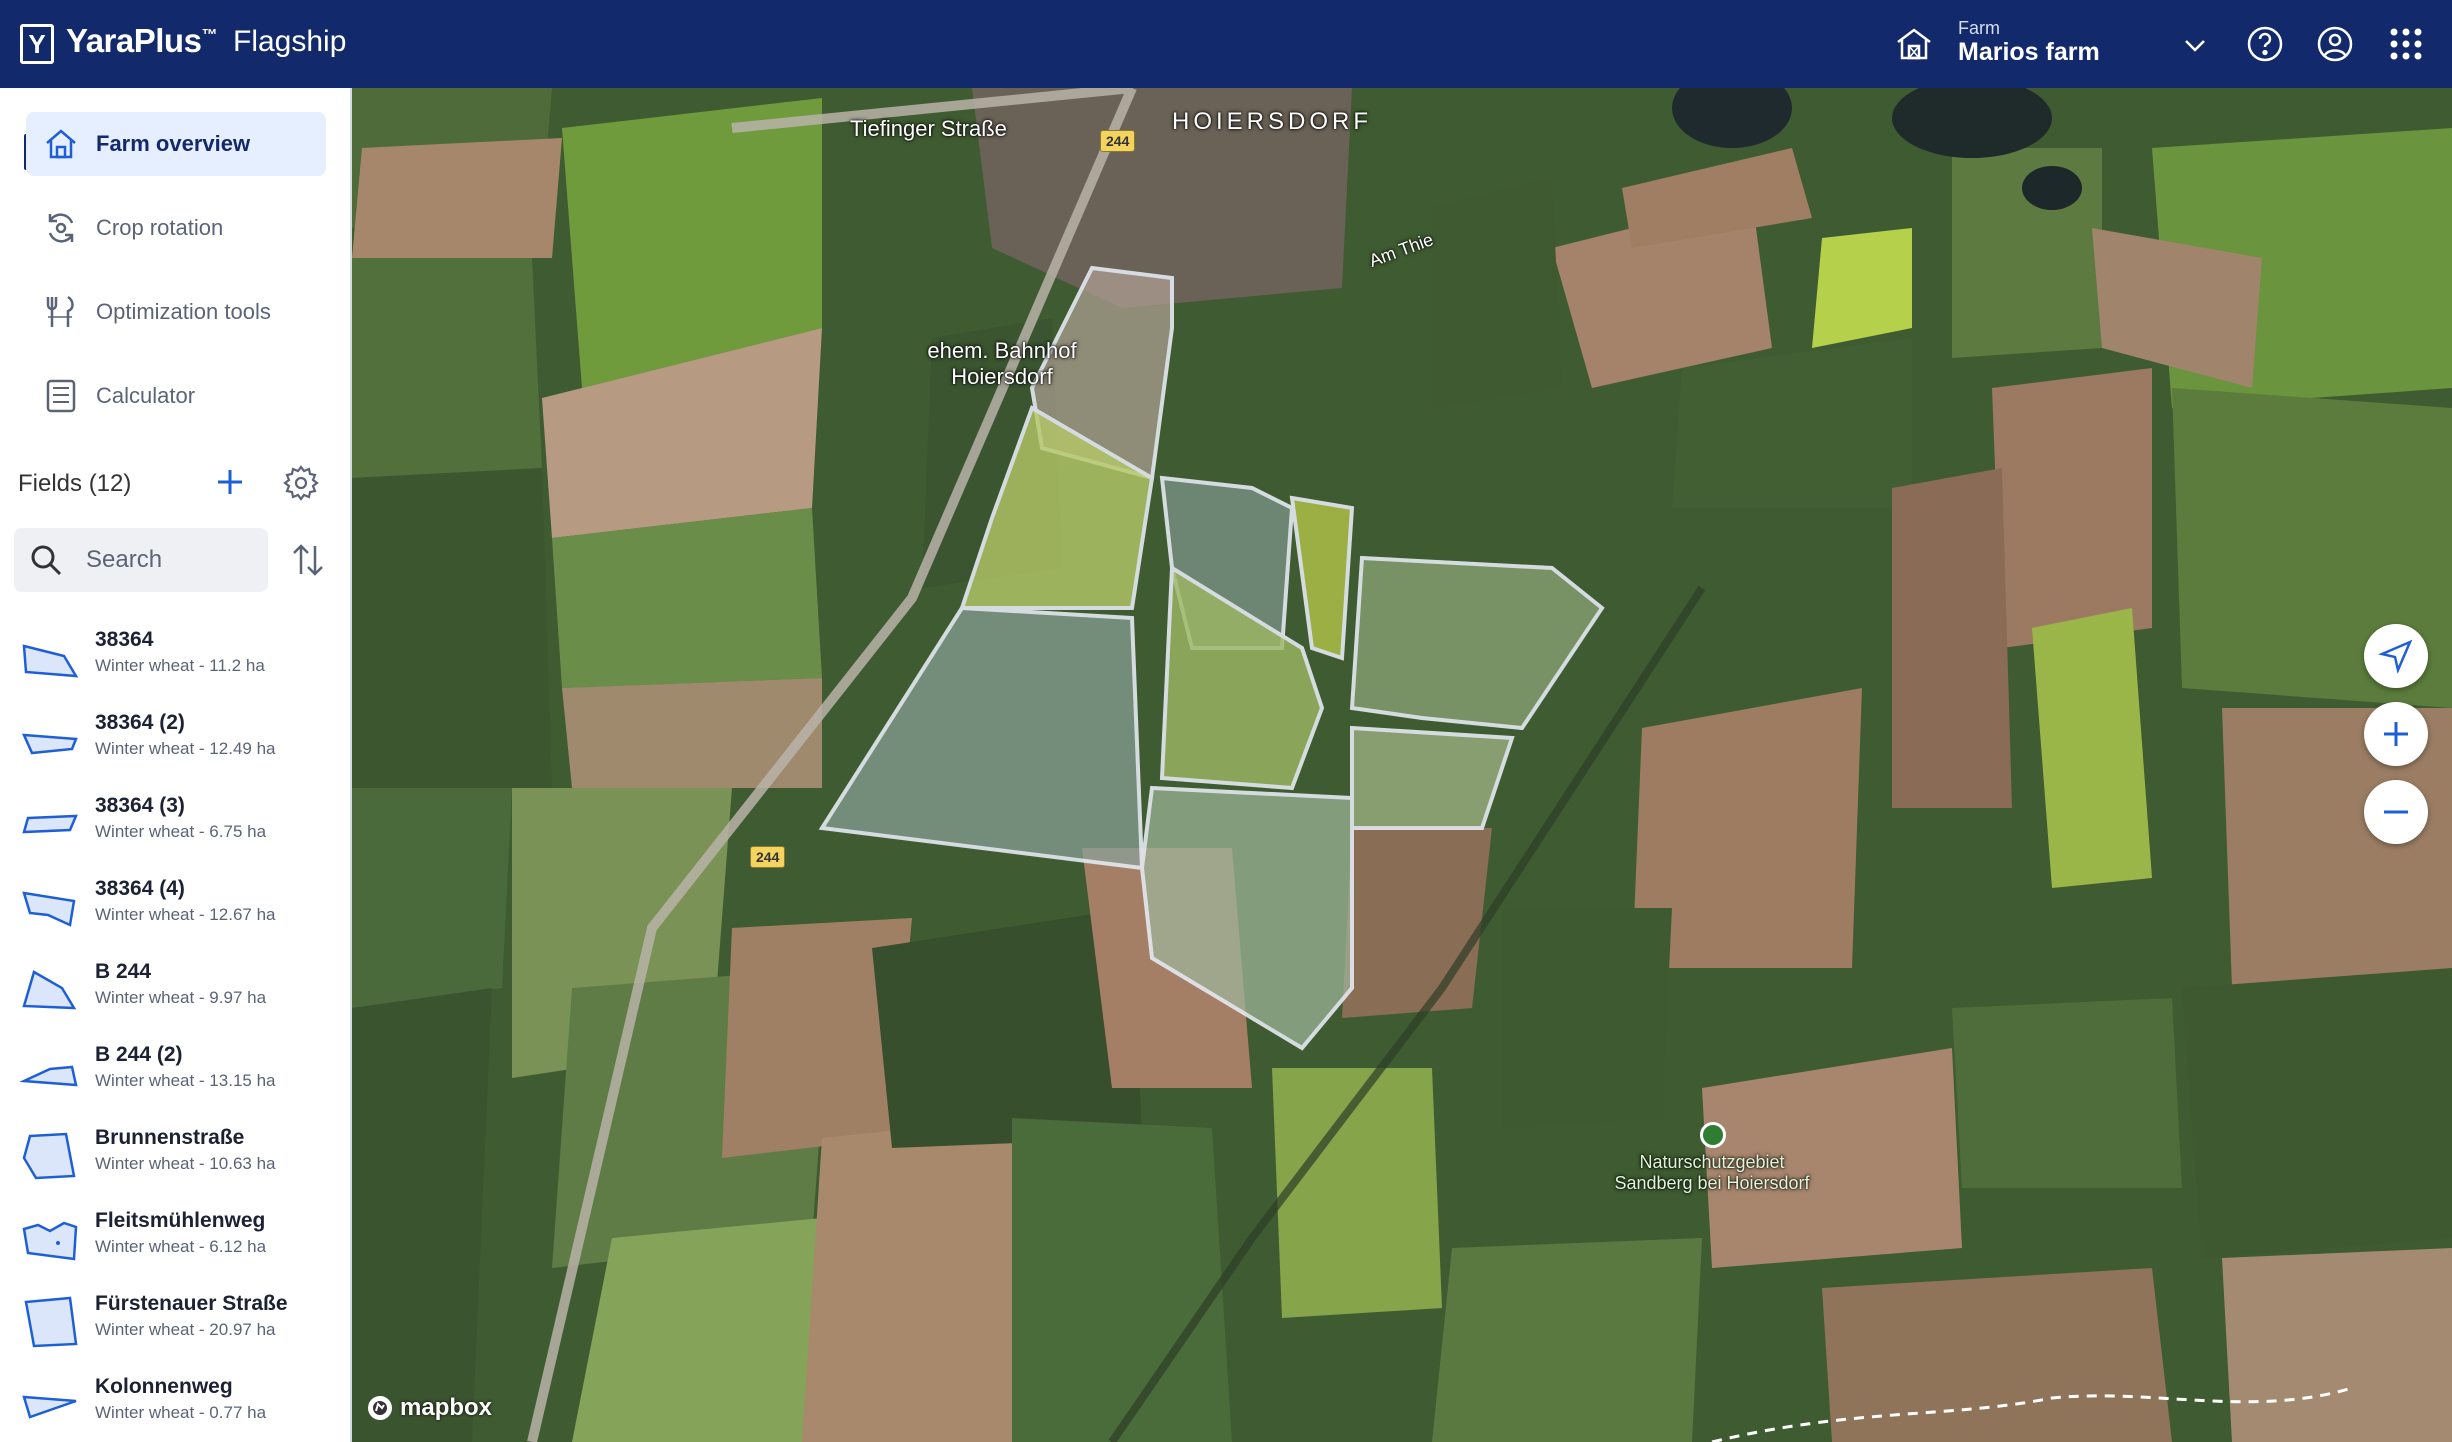  I want to click on help-icon, so click(2265, 44).